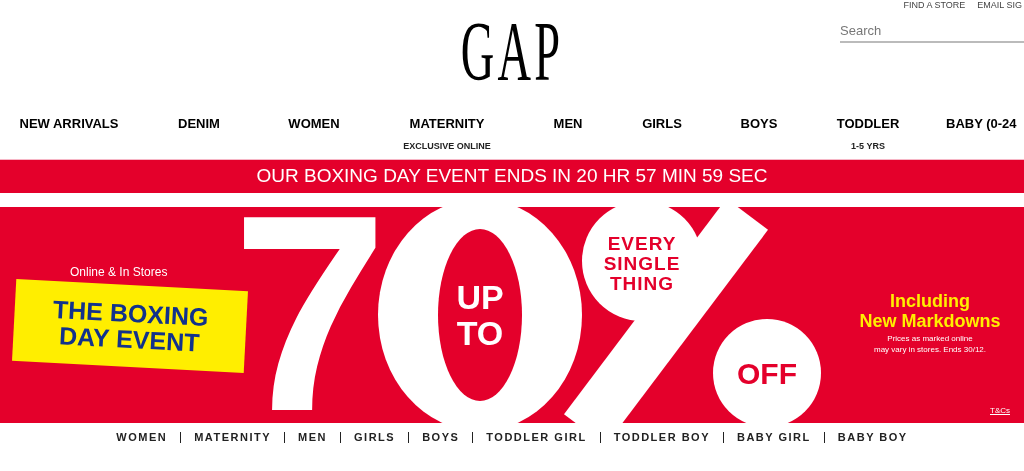 The width and height of the screenshot is (1024, 471). What do you see at coordinates (872, 437) in the screenshot?
I see `category-link: BABY BOY` at bounding box center [872, 437].